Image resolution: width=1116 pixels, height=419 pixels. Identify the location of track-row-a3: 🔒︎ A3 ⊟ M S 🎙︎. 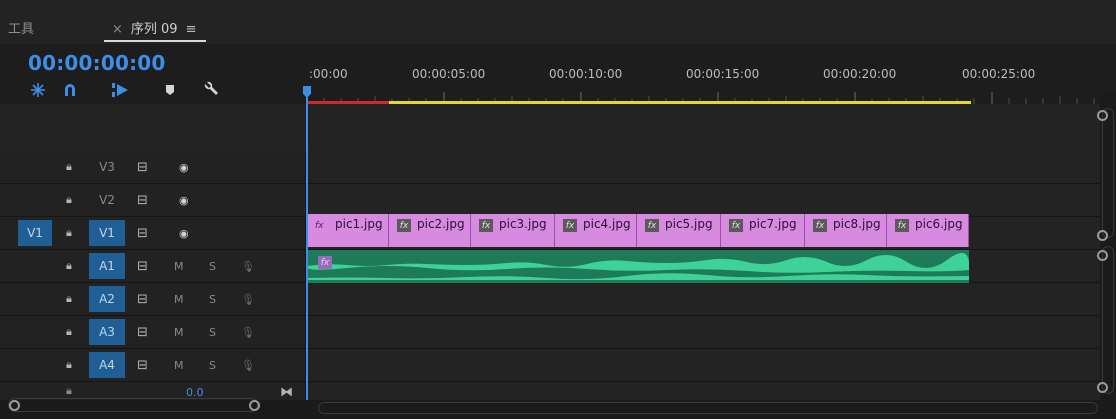
(550, 332).